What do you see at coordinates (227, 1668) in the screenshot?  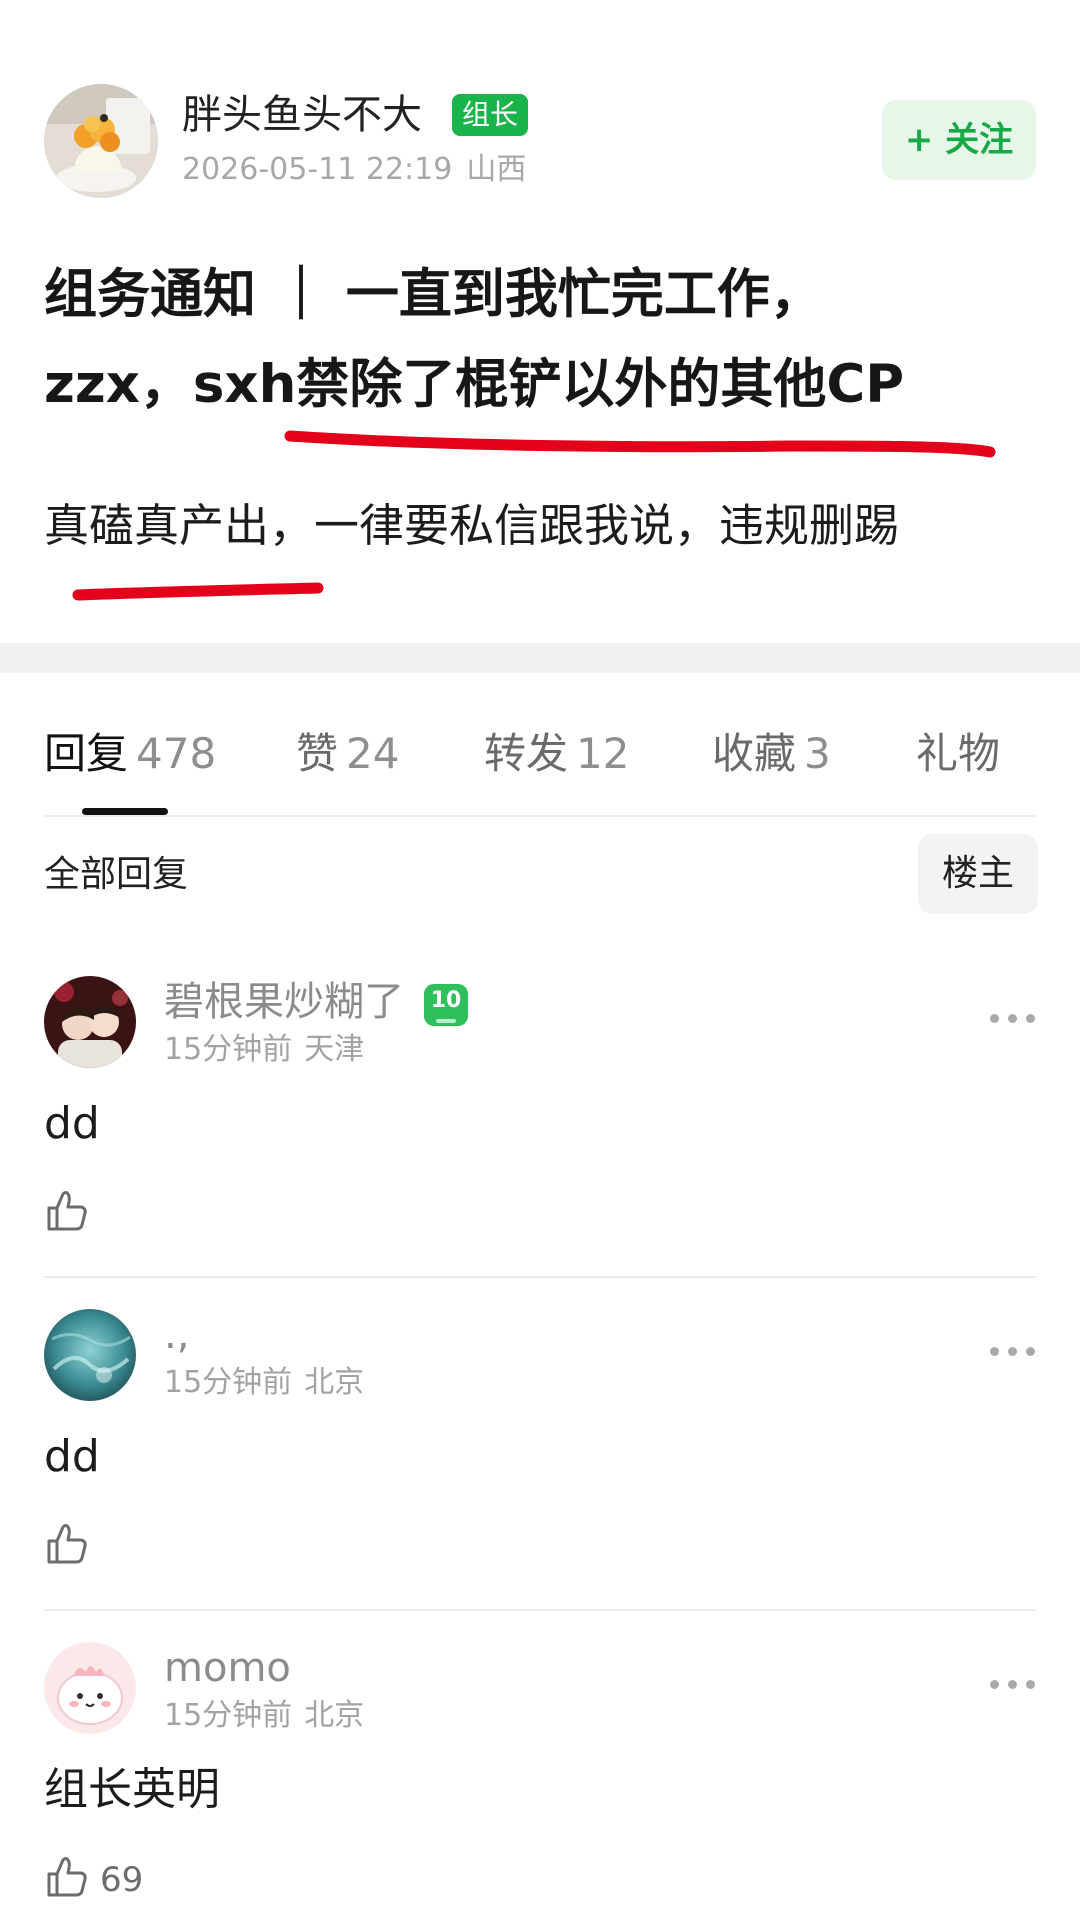 I see `commenter-name: momo` at bounding box center [227, 1668].